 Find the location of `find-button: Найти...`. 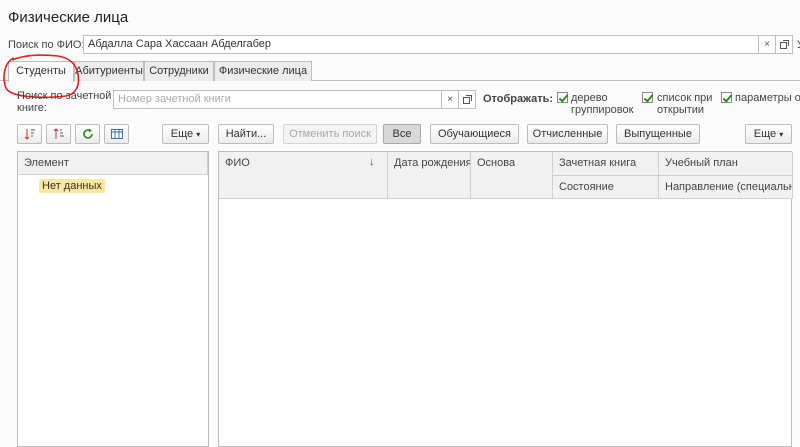

find-button: Найти... is located at coordinates (246, 134).